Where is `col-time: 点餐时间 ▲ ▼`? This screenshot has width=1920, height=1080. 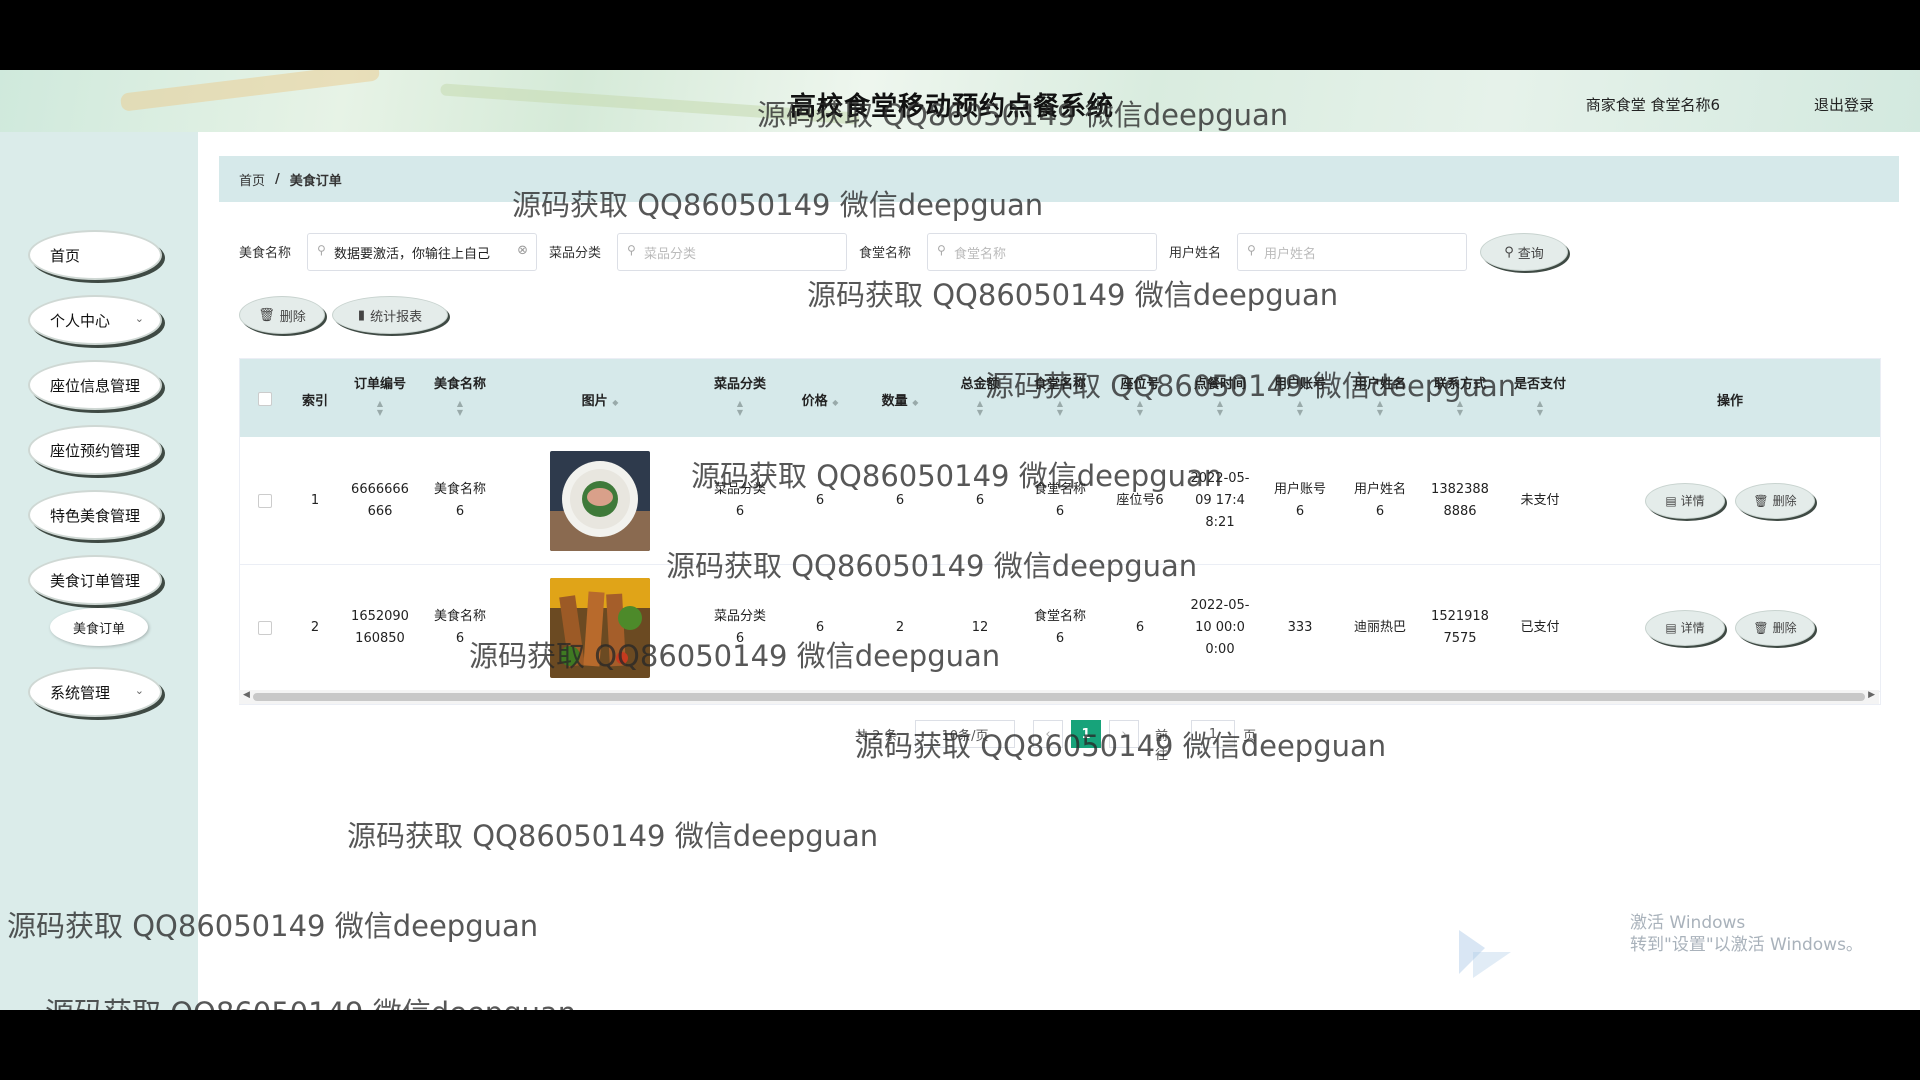 col-time: 点餐时间 ▲ ▼ is located at coordinates (1220, 398).